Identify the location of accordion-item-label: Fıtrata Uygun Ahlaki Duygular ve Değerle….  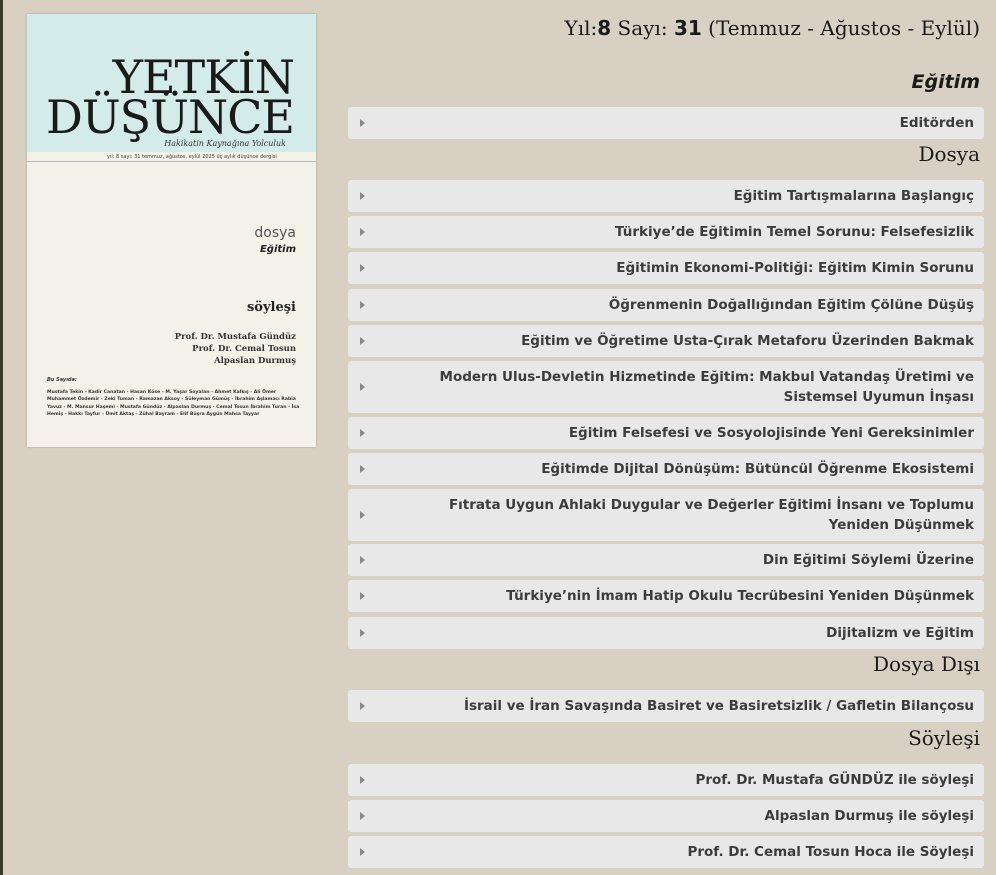
(711, 515).